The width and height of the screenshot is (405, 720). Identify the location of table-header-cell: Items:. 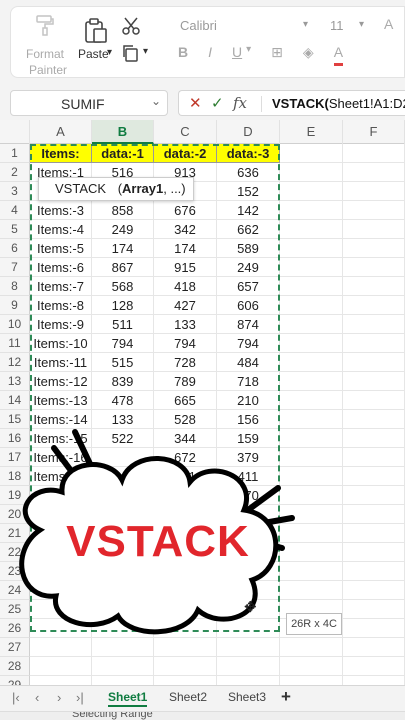
(61, 153).